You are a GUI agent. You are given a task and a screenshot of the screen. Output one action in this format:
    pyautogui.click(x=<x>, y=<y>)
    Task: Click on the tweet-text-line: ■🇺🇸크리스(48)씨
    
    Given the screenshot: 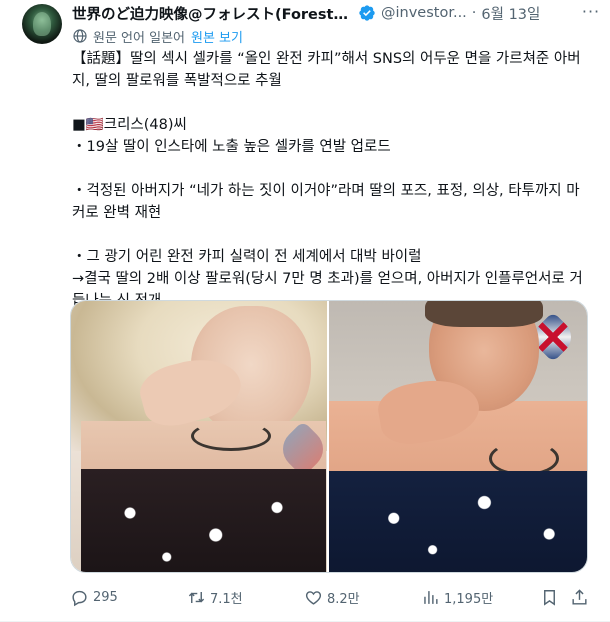 What is the action you would take?
    pyautogui.click(x=129, y=125)
    